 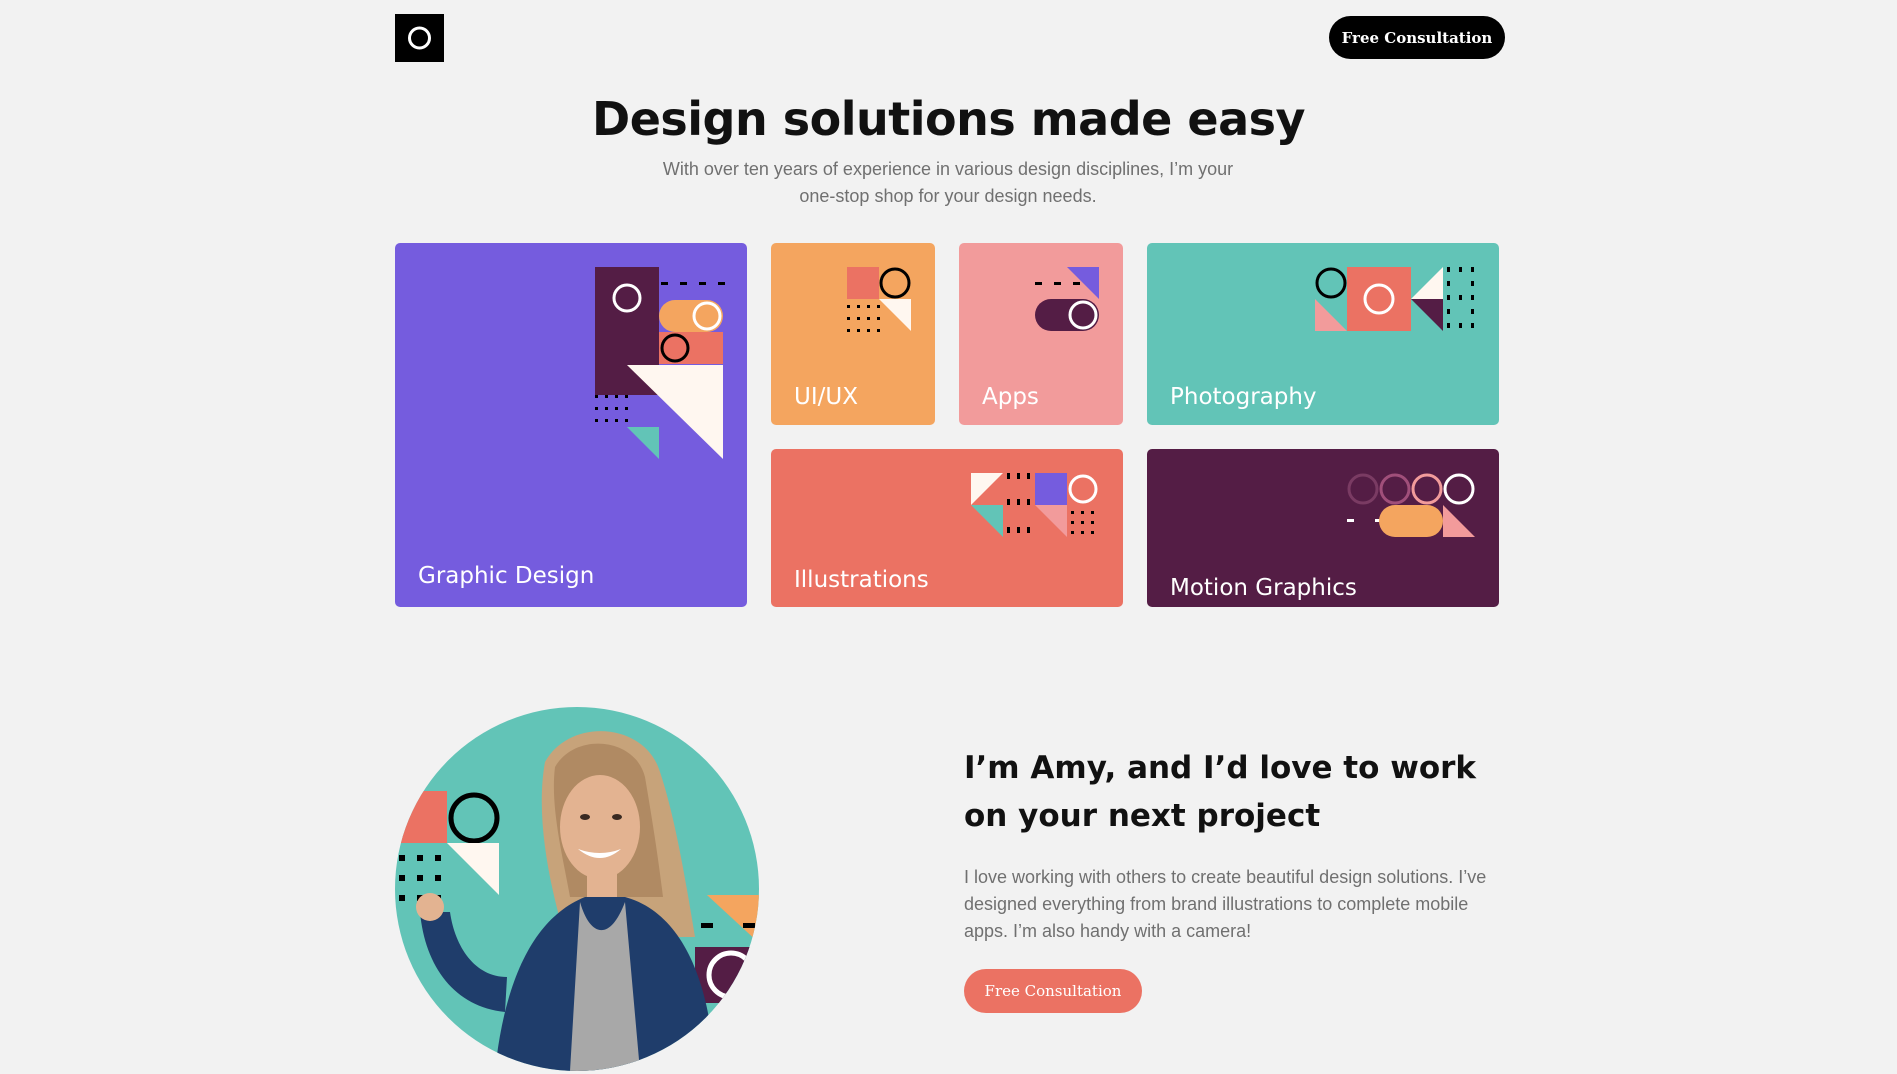 What do you see at coordinates (826, 397) in the screenshot?
I see `service-label: UI/UX` at bounding box center [826, 397].